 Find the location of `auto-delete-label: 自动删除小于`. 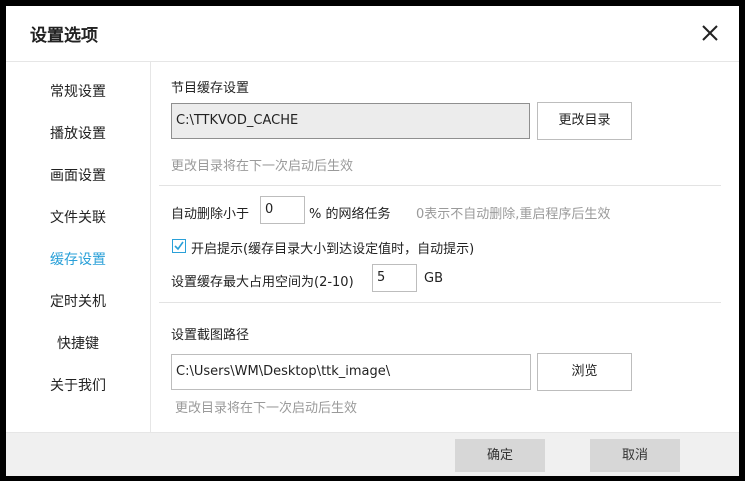

auto-delete-label: 自动删除小于 is located at coordinates (210, 214).